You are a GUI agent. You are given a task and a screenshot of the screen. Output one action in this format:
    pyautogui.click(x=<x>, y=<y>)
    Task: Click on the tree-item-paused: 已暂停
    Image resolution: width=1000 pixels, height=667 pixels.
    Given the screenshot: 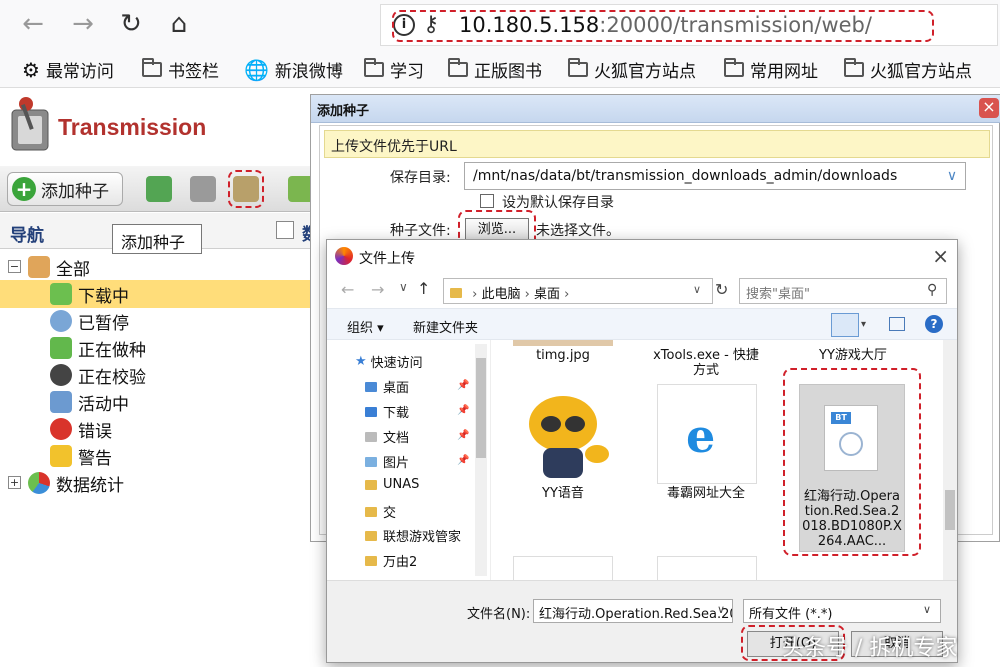 What is the action you would take?
    pyautogui.click(x=89, y=321)
    